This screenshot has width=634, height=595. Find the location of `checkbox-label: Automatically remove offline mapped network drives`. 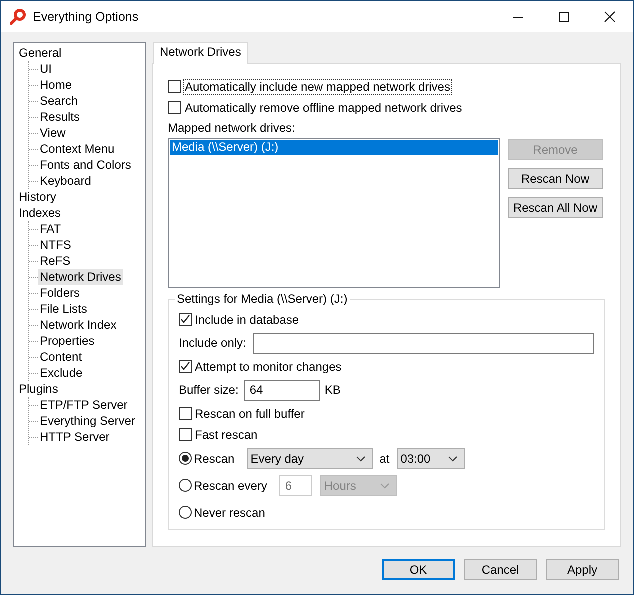

checkbox-label: Automatically remove offline mapped network drives is located at coordinates (323, 108).